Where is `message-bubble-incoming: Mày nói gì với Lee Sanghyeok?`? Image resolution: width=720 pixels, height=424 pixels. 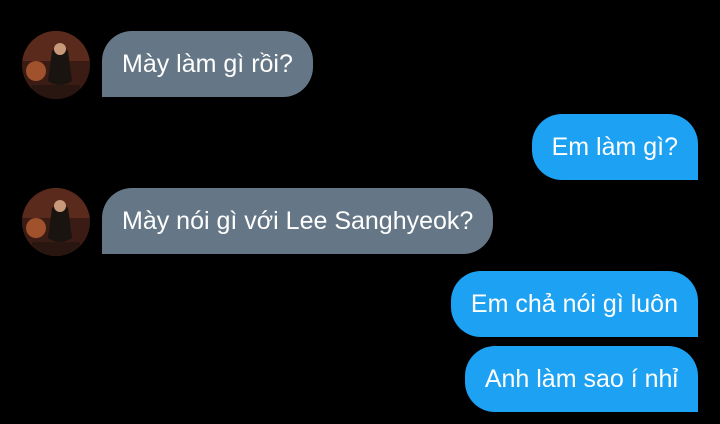
message-bubble-incoming: Mày nói gì với Lee Sanghyeok? is located at coordinates (298, 221).